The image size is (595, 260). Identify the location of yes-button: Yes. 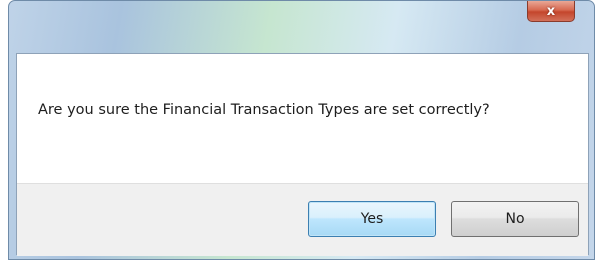
(372, 219).